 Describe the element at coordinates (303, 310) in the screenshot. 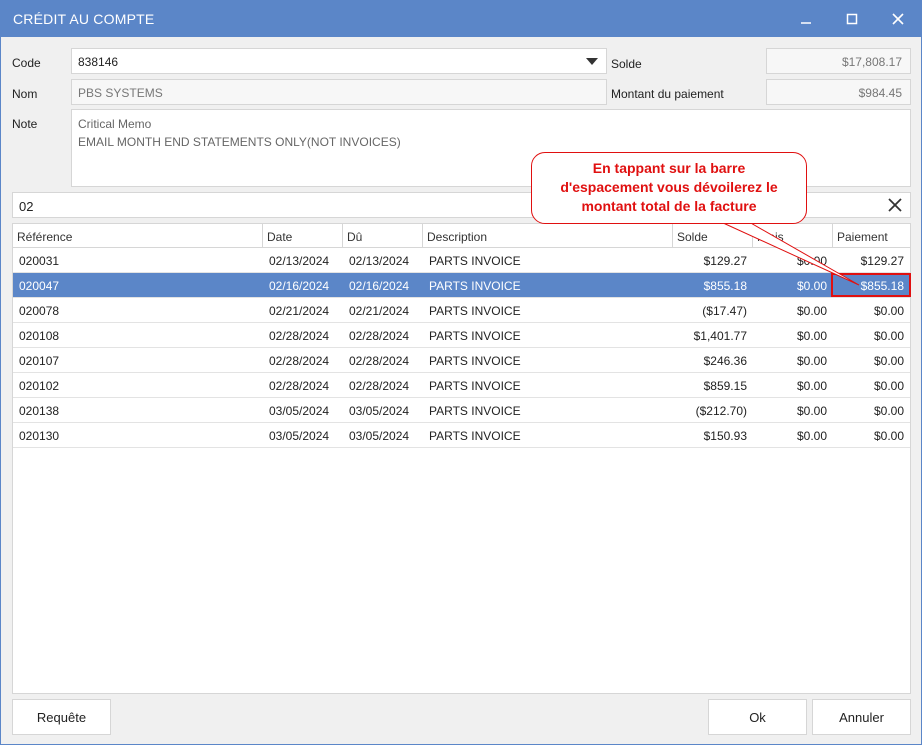

I see `cell-date: 02/21/2024` at that location.